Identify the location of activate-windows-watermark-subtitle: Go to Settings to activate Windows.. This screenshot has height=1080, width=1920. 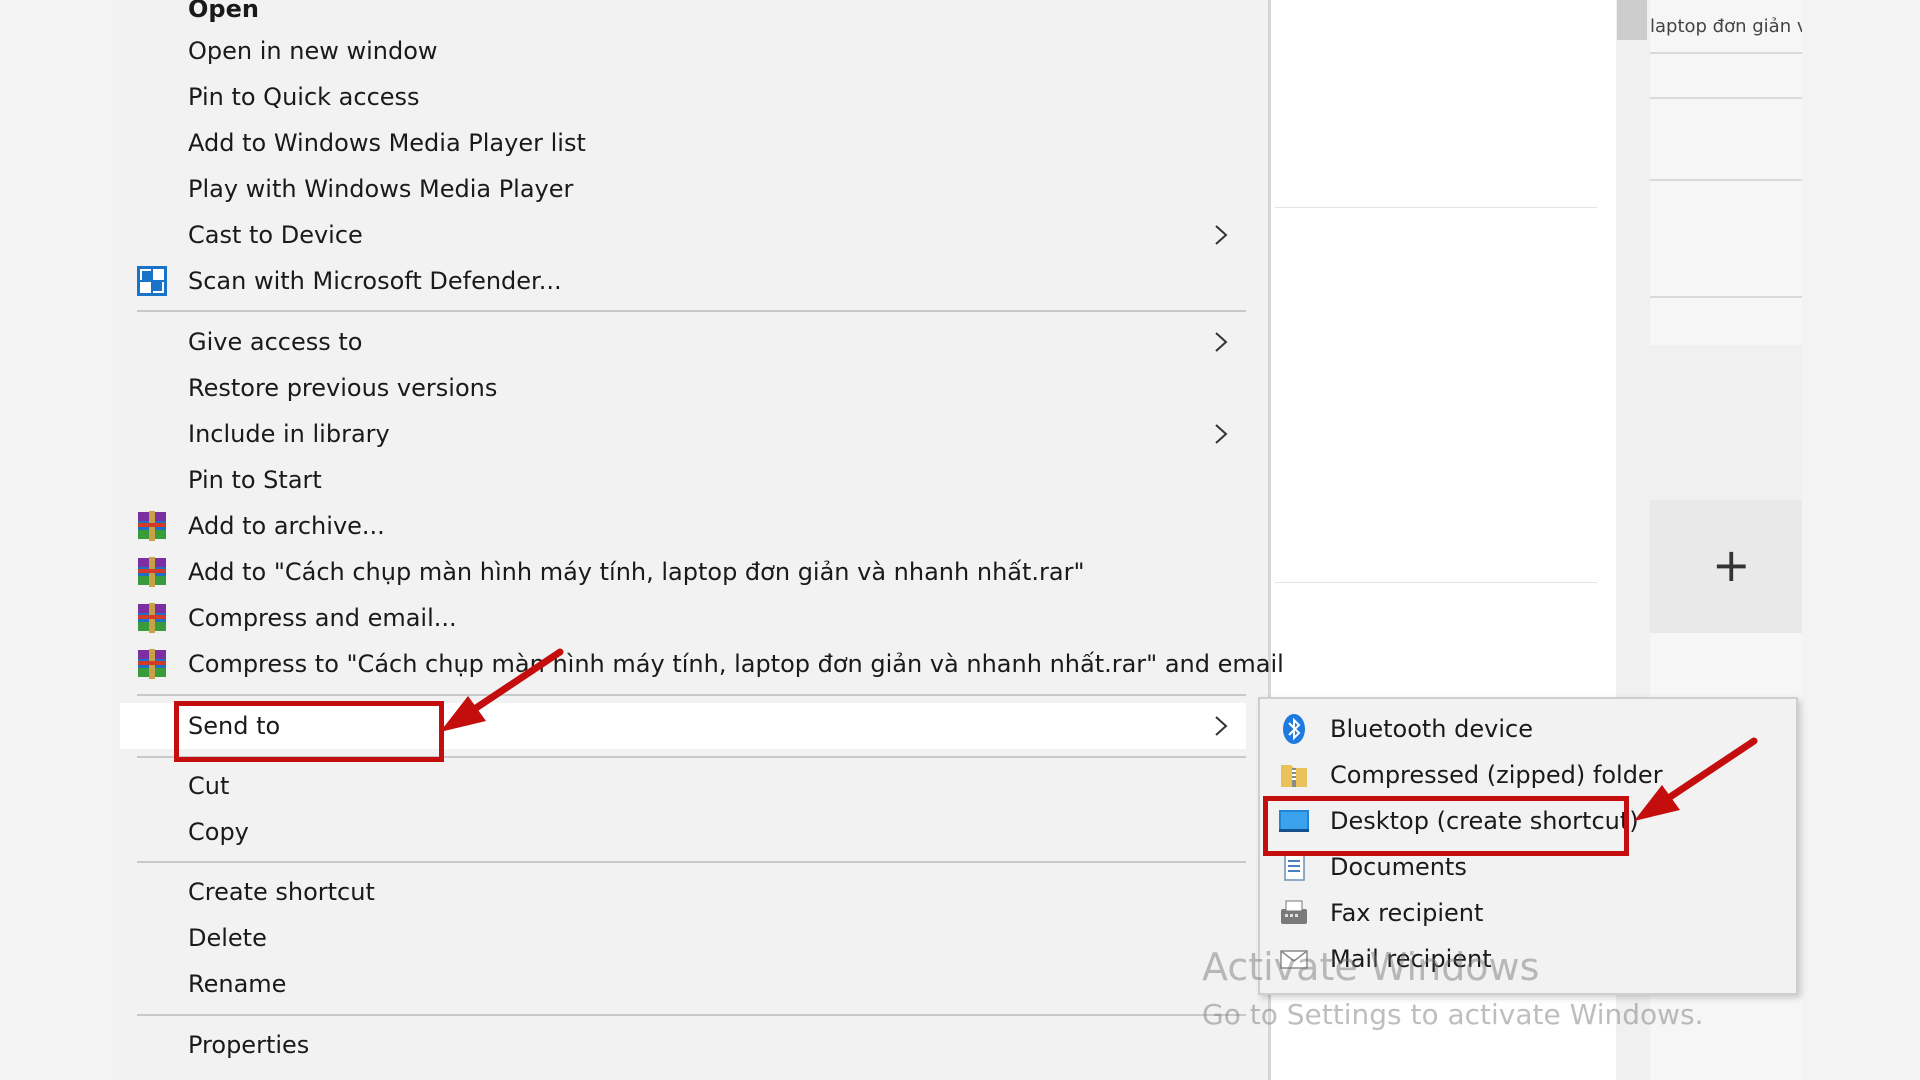
(1453, 1014).